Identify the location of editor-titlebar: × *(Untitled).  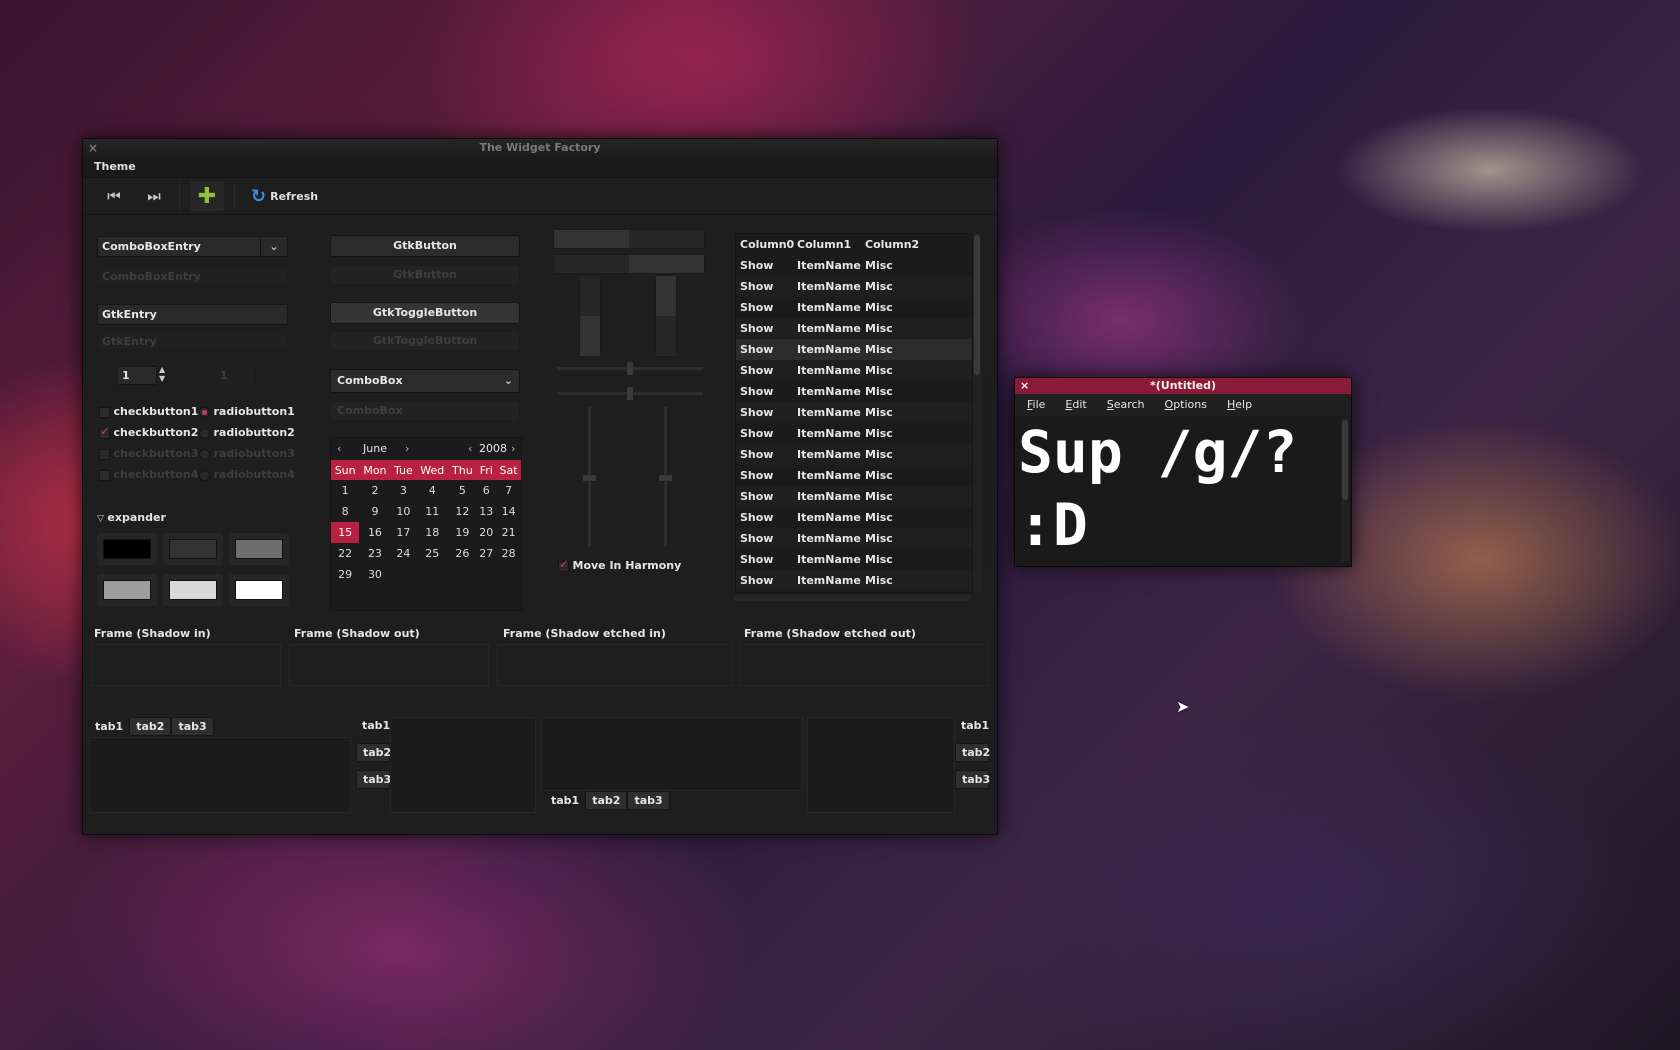
(1183, 386).